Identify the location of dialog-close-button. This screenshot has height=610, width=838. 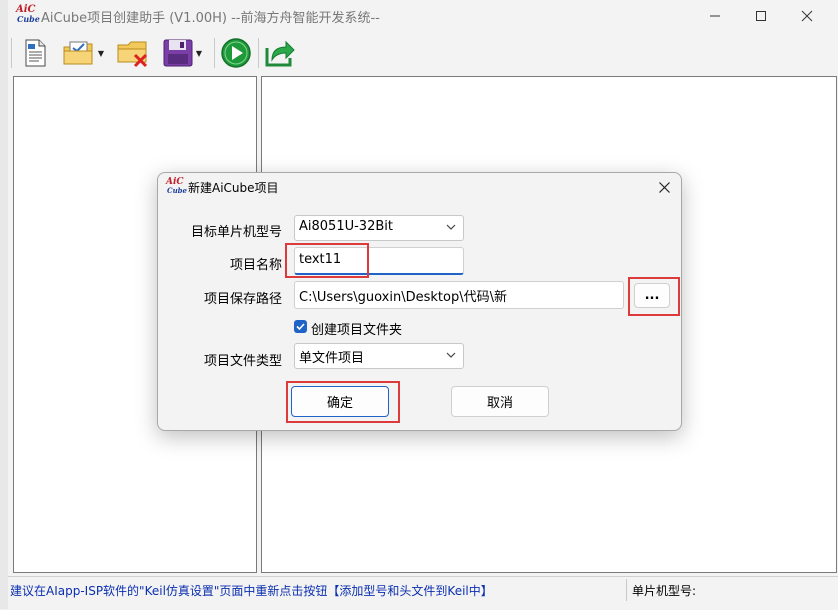
(664, 187).